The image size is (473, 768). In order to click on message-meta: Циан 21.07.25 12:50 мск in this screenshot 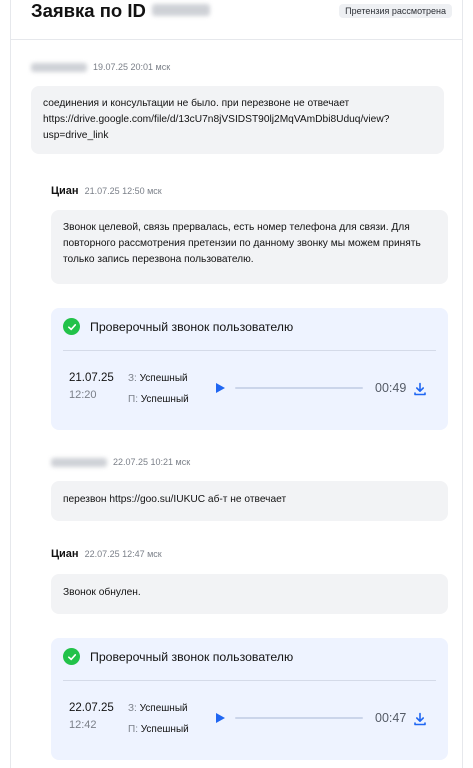, I will do `click(106, 191)`.